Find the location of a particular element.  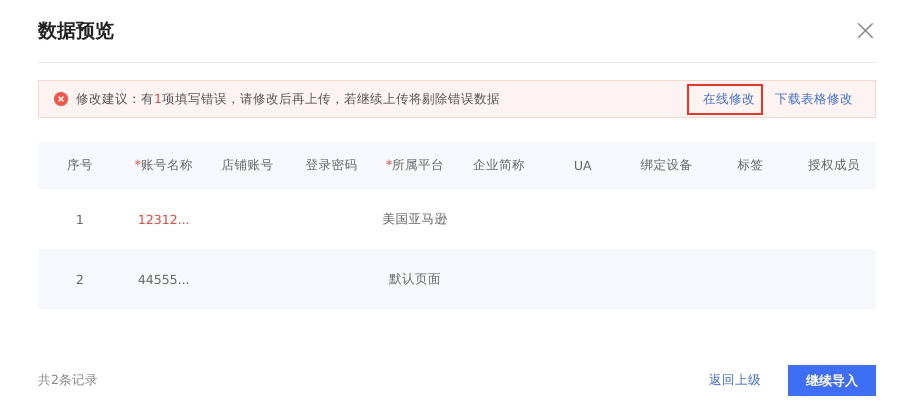

column-header: 企业简称 is located at coordinates (498, 165).